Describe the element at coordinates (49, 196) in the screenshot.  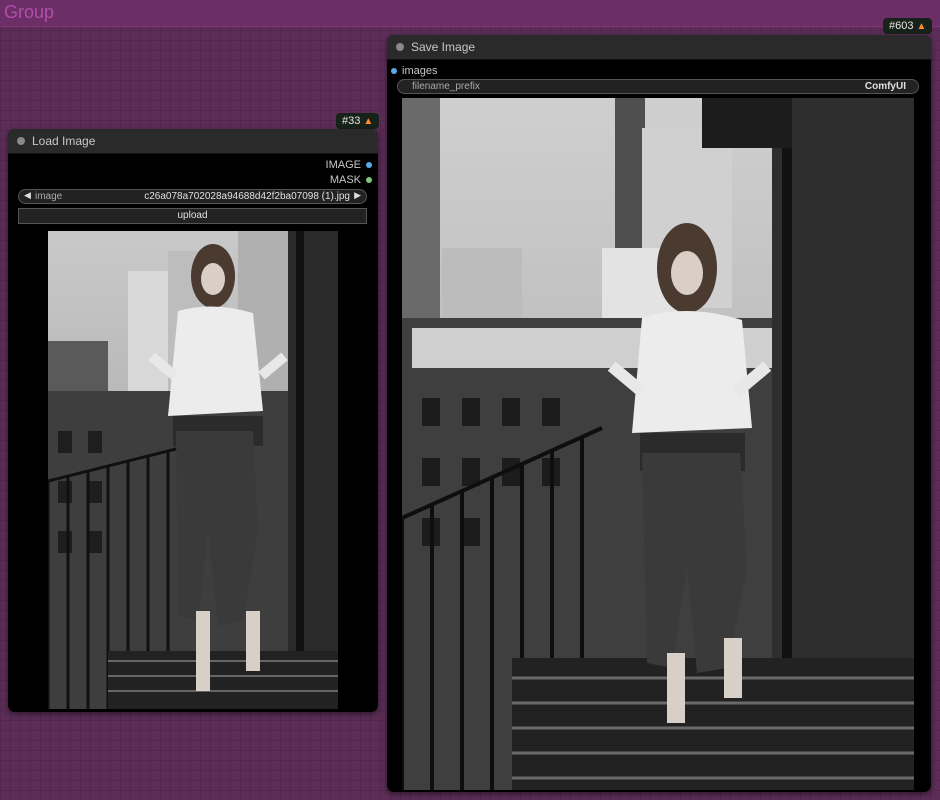
I see `widget-label: image` at that location.